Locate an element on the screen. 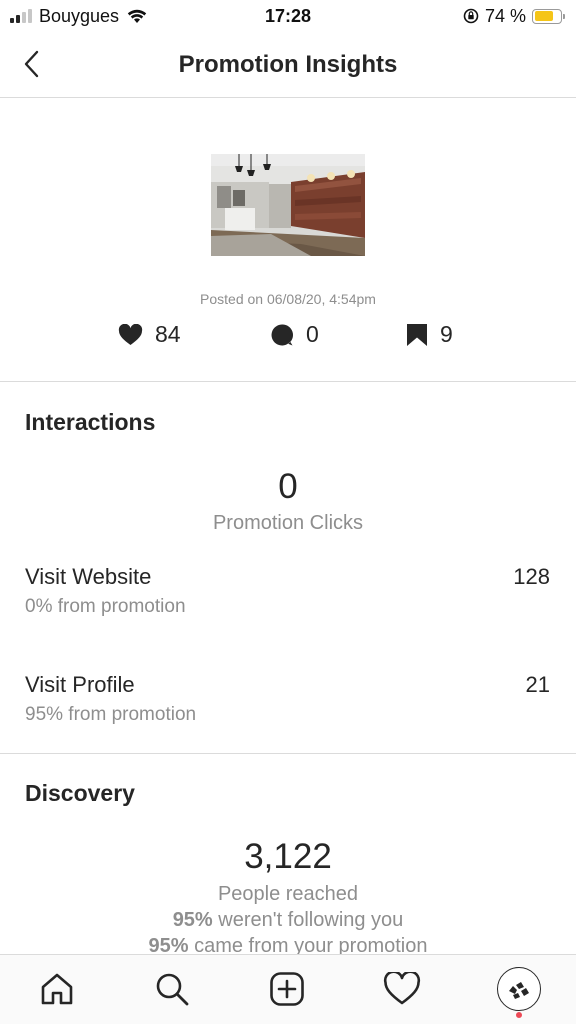  orientation-lock-icon is located at coordinates (471, 16).